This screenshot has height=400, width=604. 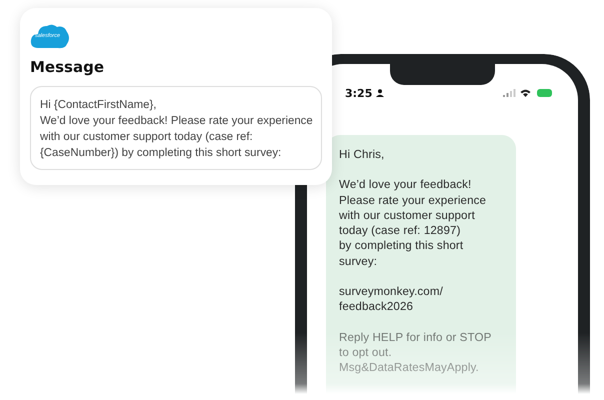 What do you see at coordinates (358, 93) in the screenshot?
I see `status-time: 3:25` at bounding box center [358, 93].